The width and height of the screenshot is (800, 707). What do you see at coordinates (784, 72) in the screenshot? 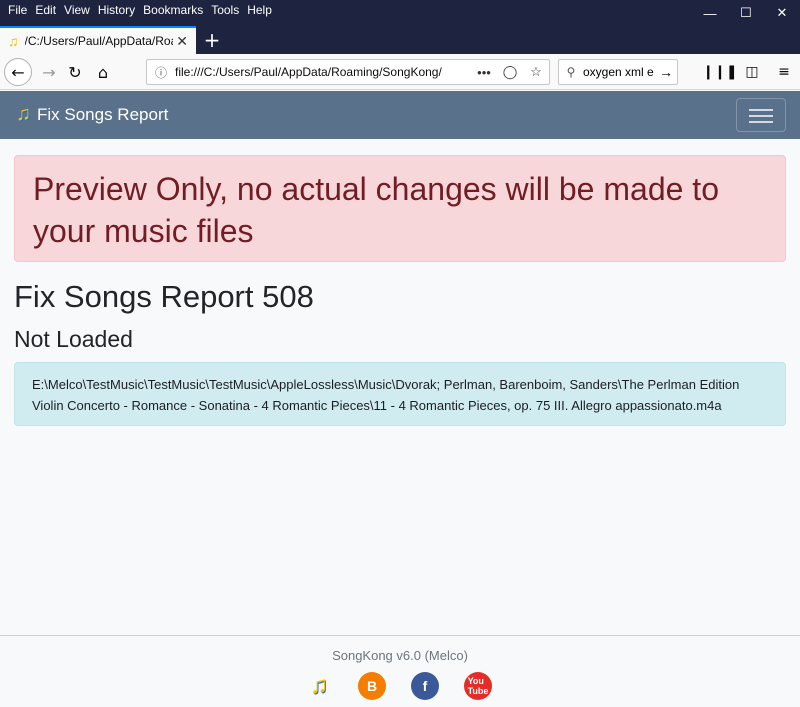
I see `hamburger-menu-icon: ≡` at bounding box center [784, 72].